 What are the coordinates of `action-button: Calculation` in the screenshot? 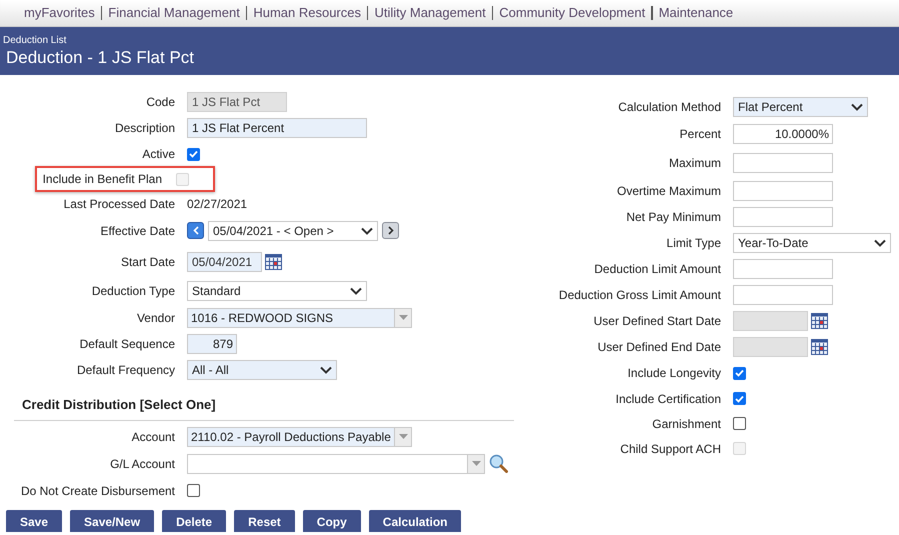 It's located at (415, 521).